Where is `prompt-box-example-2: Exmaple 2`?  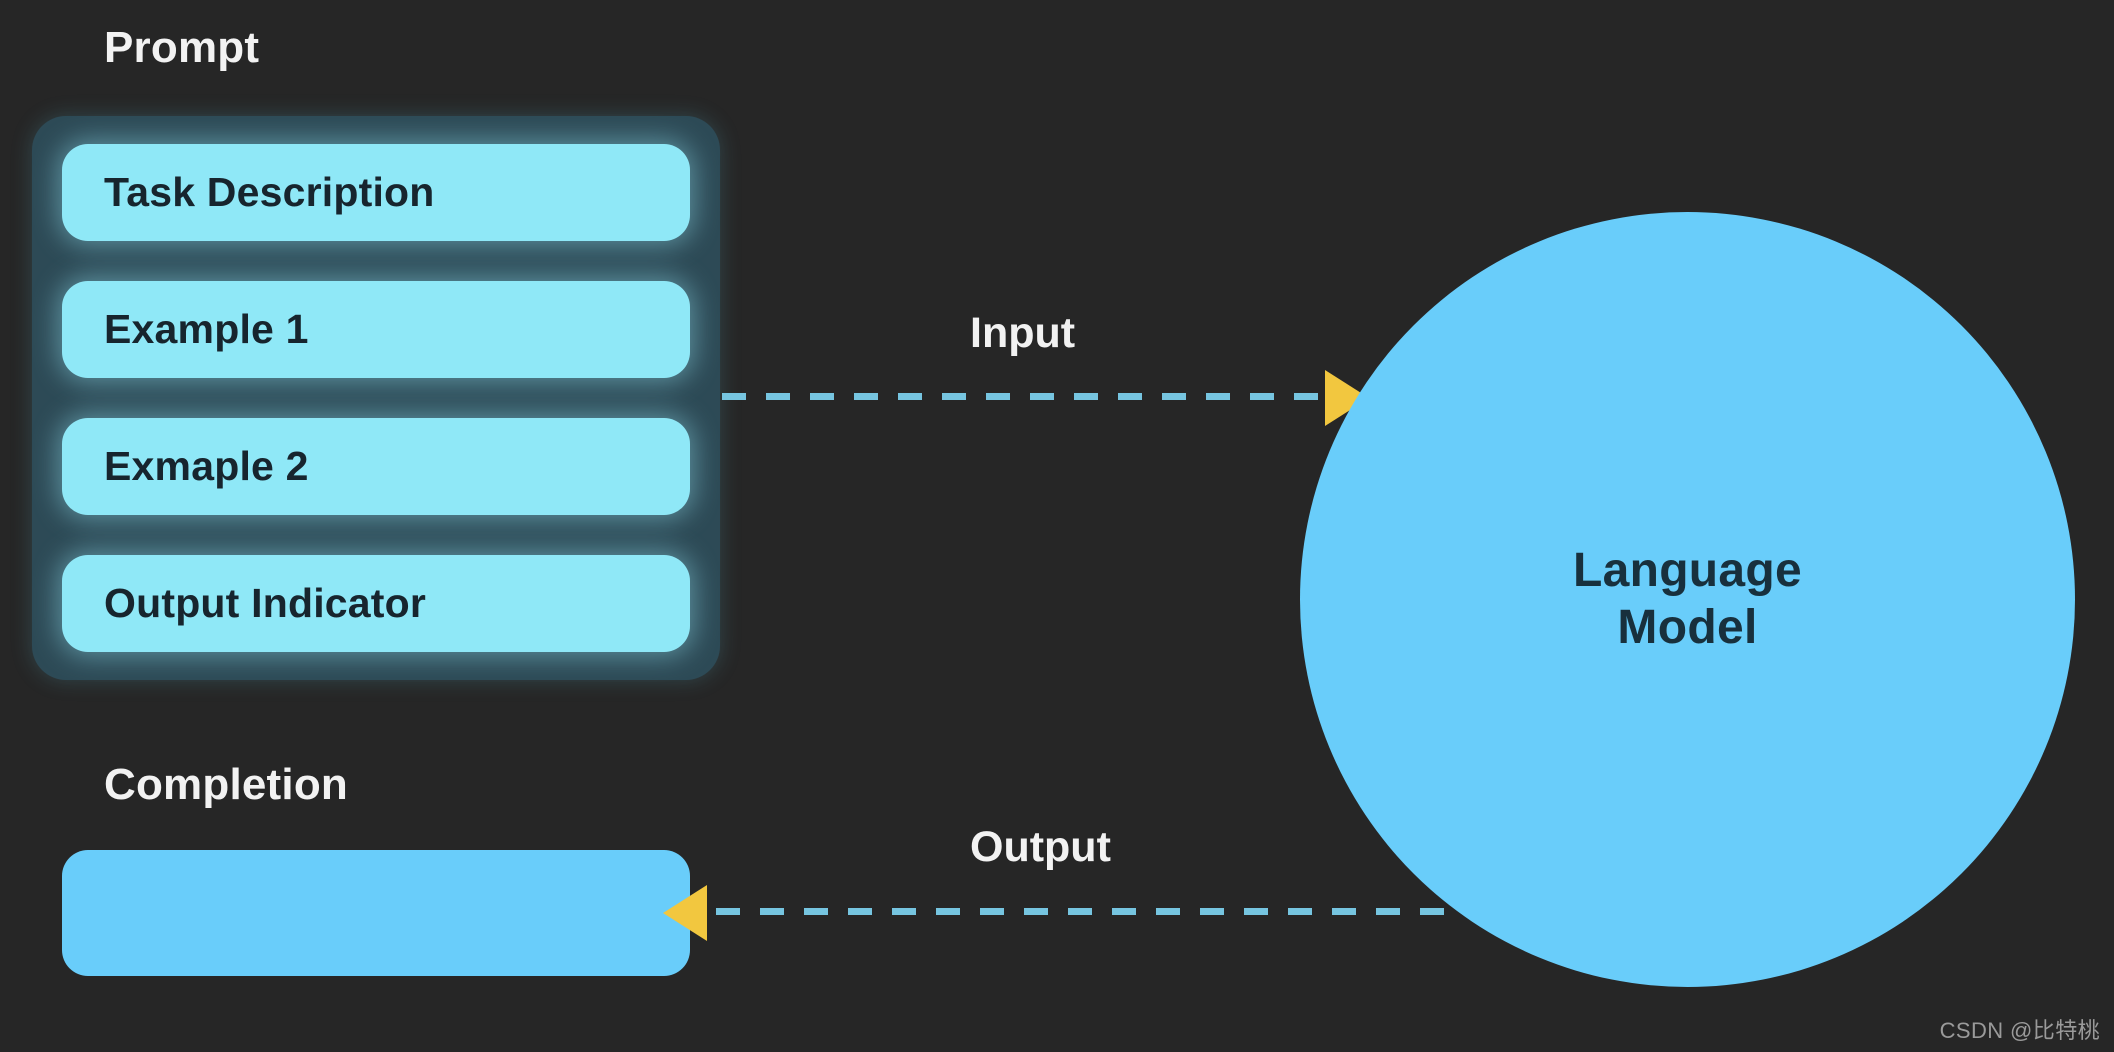 prompt-box-example-2: Exmaple 2 is located at coordinates (376, 466).